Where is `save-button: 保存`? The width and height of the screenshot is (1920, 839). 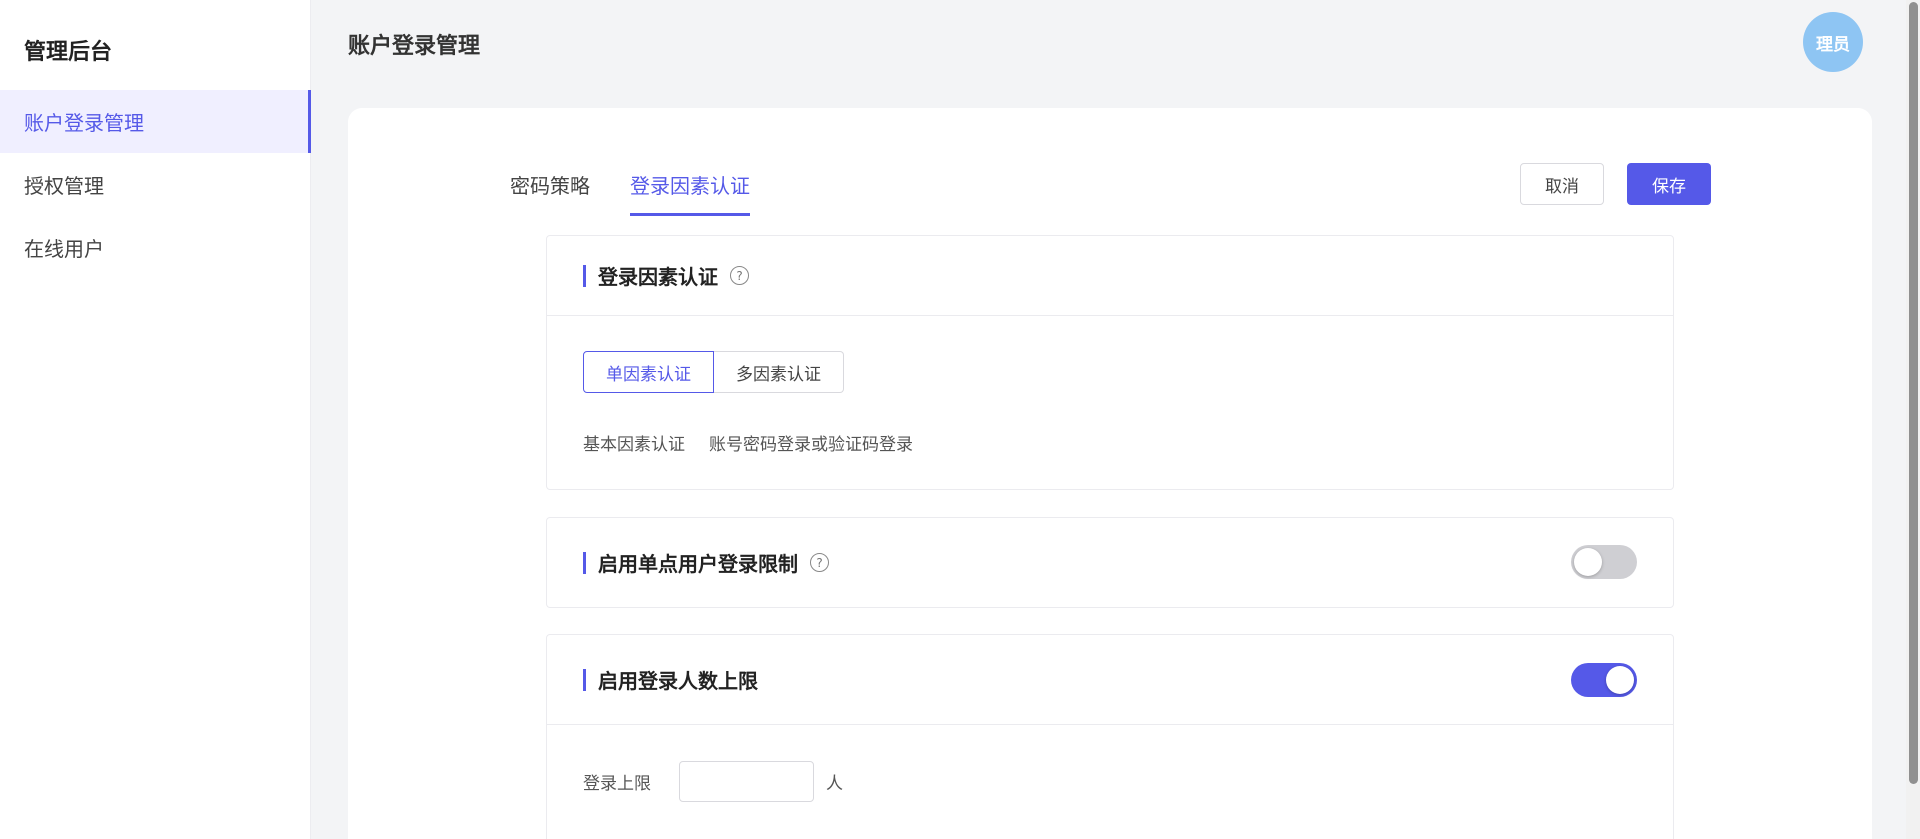 save-button: 保存 is located at coordinates (1669, 184).